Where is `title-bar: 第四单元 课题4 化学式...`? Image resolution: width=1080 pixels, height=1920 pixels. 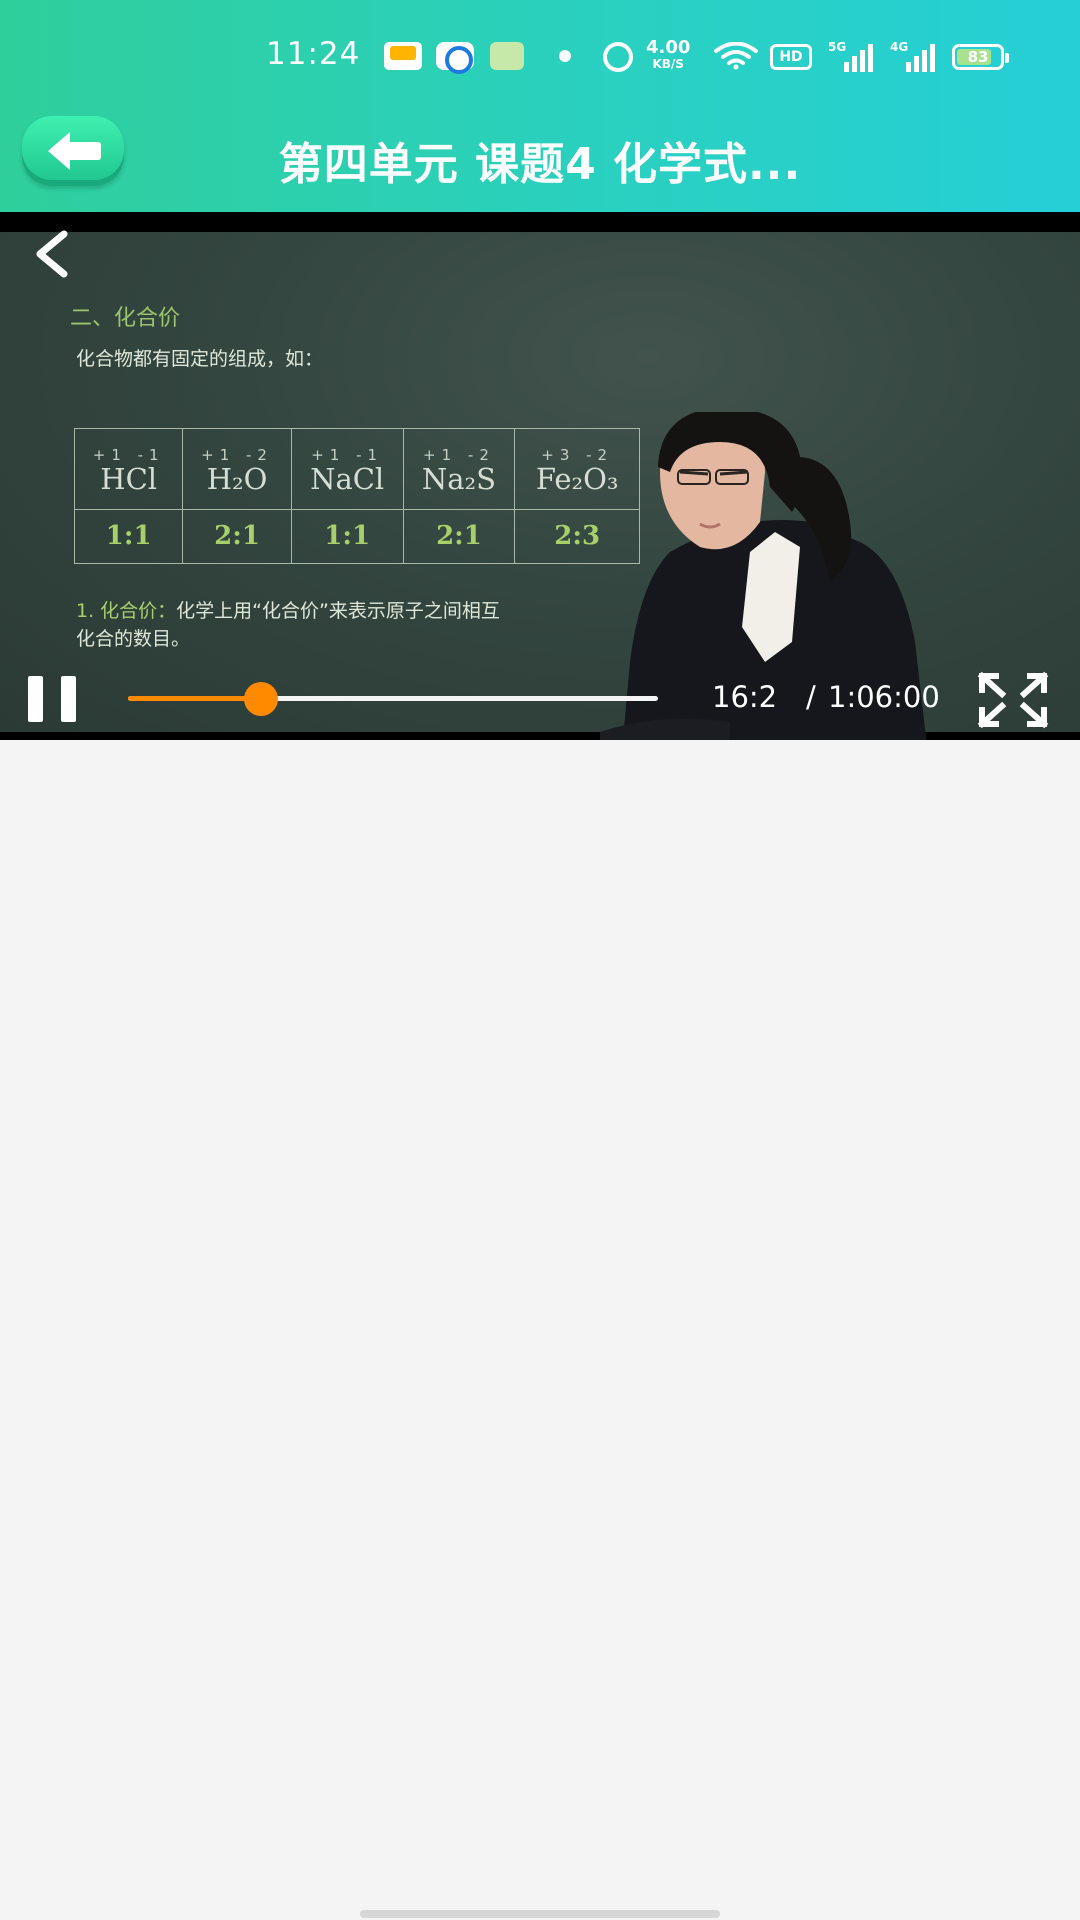 title-bar: 第四单元 课题4 化学式... is located at coordinates (540, 162).